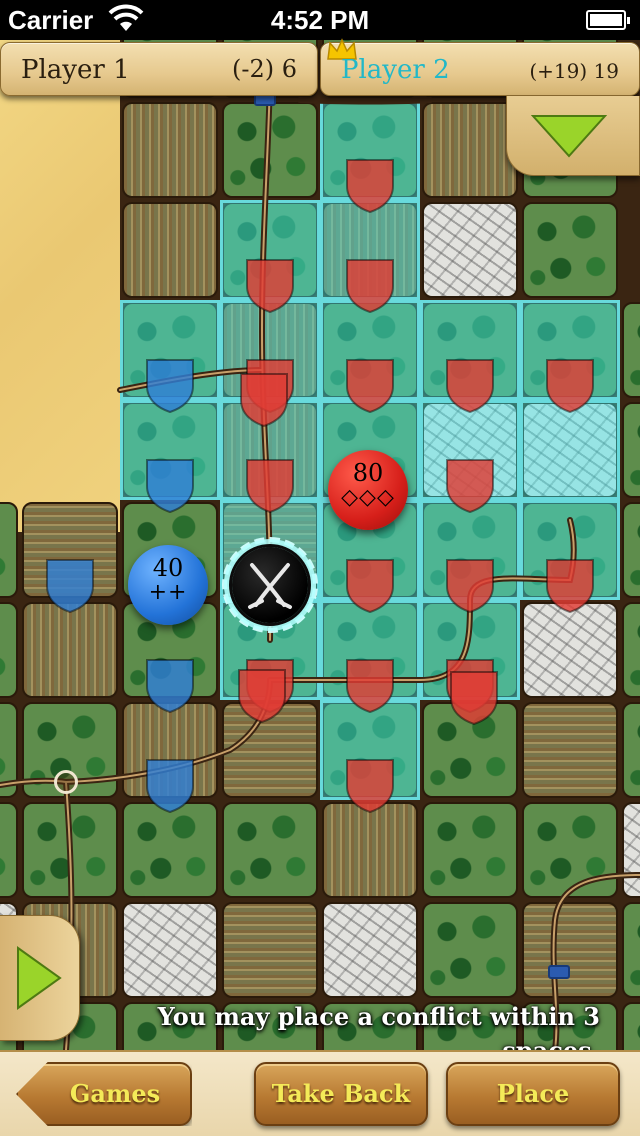  I want to click on side-panel-button, so click(40, 978).